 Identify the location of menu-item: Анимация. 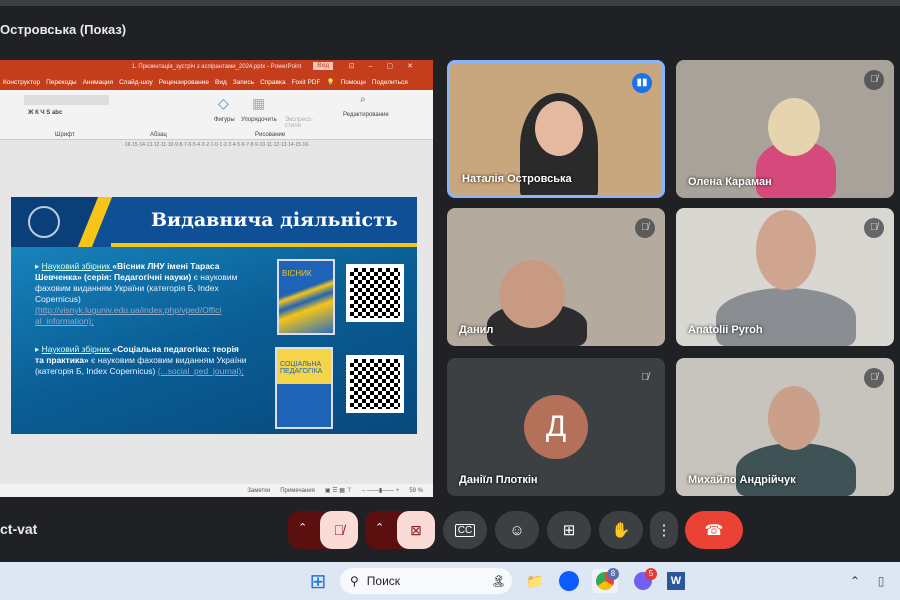
(98, 82).